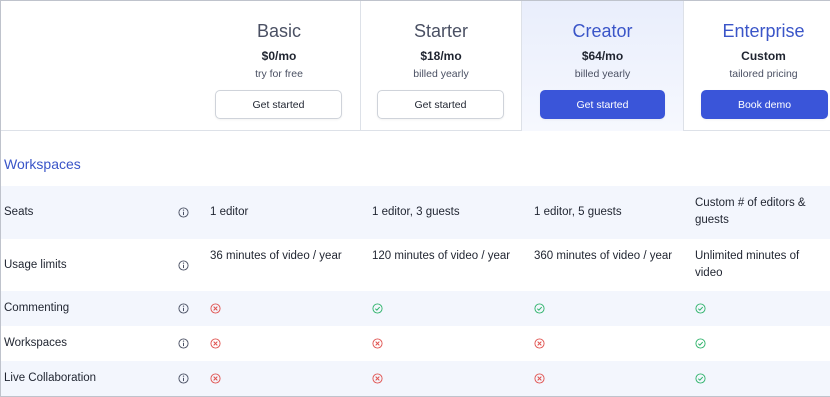 The width and height of the screenshot is (830, 397). What do you see at coordinates (279, 56) in the screenshot?
I see `plan-price: $0/mo` at bounding box center [279, 56].